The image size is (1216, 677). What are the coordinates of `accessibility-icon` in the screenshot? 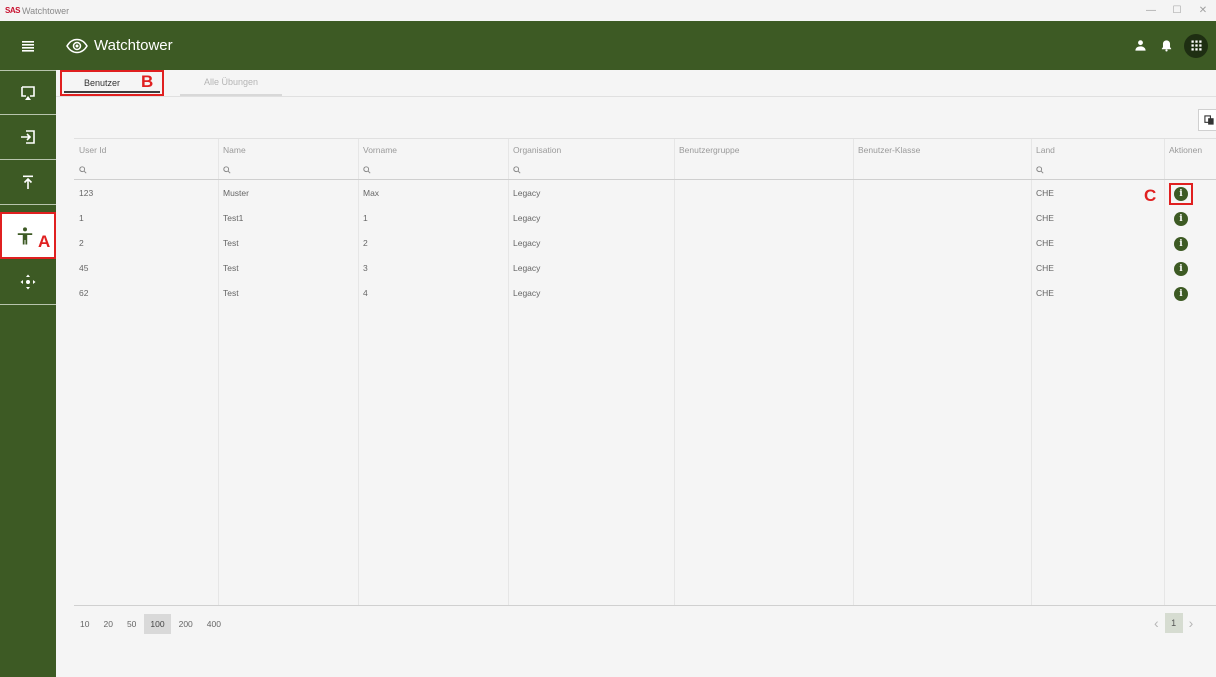 It's located at (25, 235).